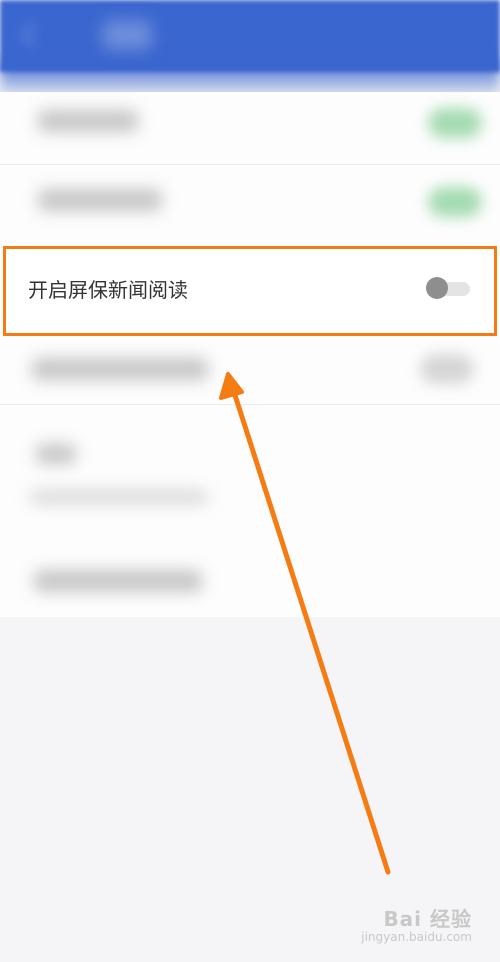  What do you see at coordinates (127, 35) in the screenshot?
I see `page-title-blurred` at bounding box center [127, 35].